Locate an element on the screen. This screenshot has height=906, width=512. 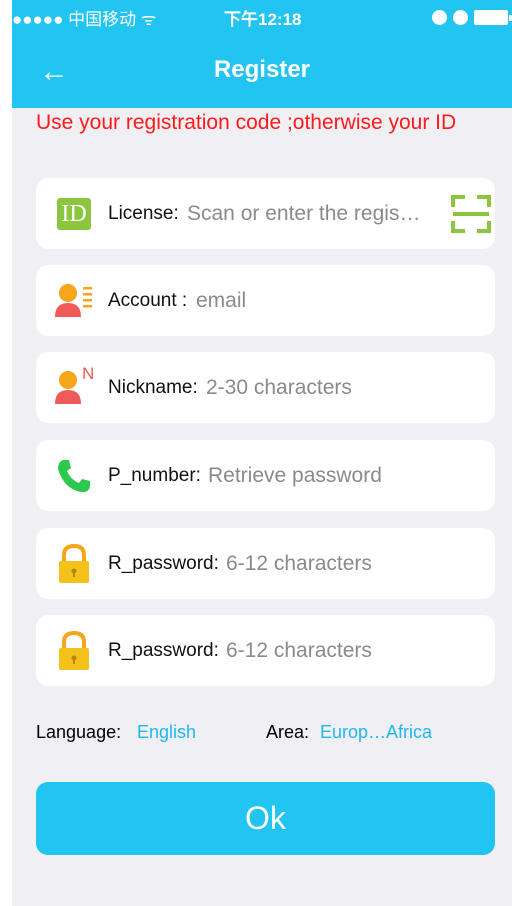
id-icon-text: ID is located at coordinates (74, 214).